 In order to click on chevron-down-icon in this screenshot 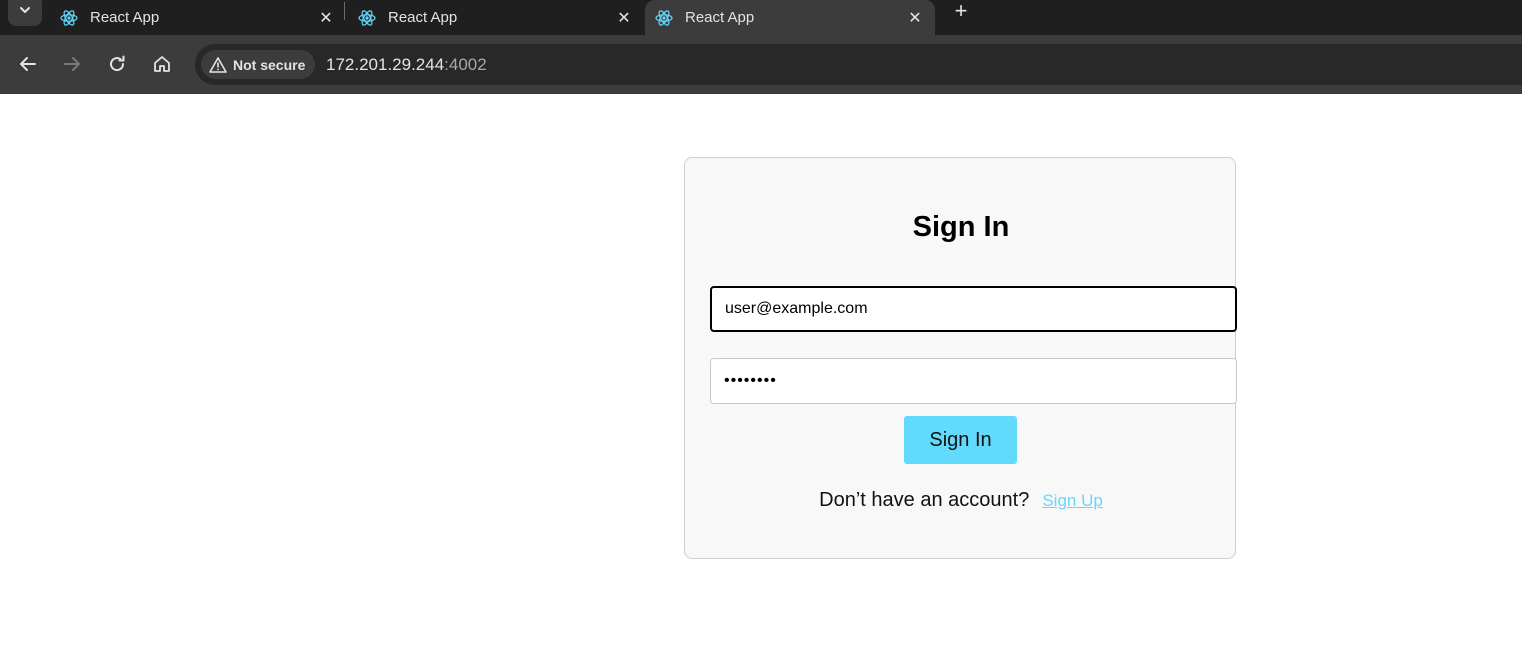, I will do `click(25, 10)`.